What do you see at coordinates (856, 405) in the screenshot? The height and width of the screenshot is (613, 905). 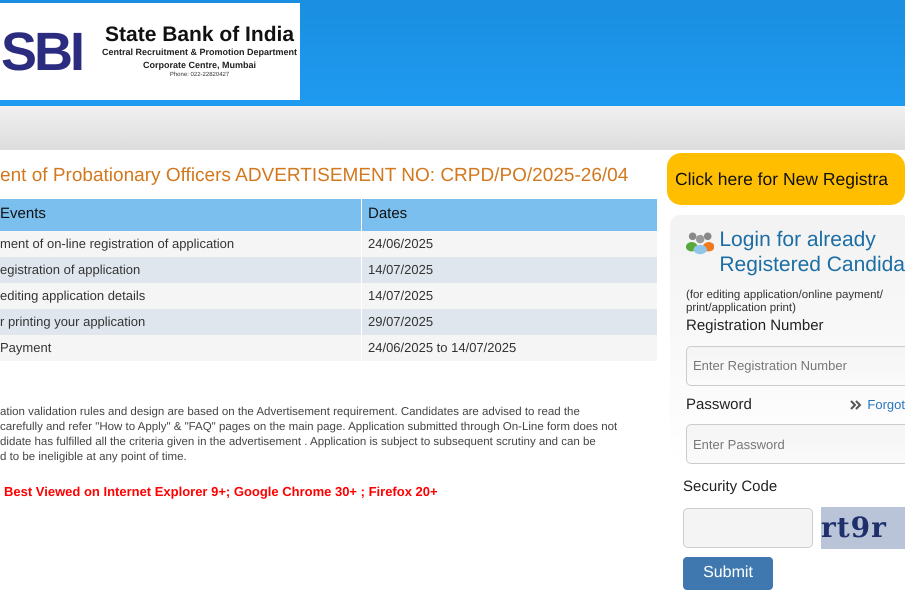 I see `double-chevron-icon` at bounding box center [856, 405].